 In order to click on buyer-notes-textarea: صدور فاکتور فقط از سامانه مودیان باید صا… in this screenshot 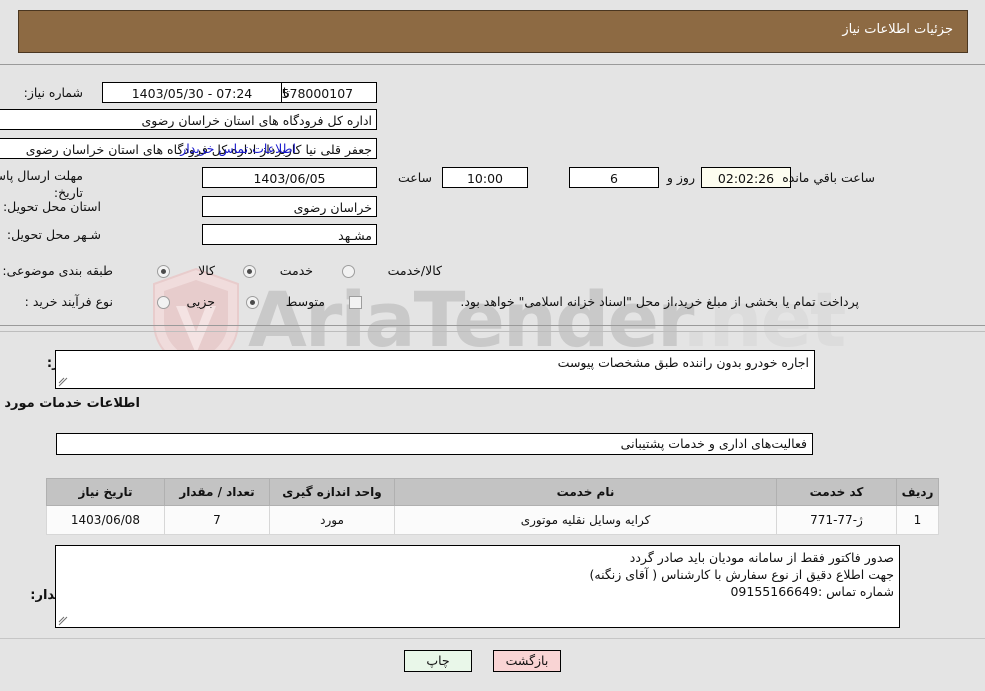, I will do `click(477, 586)`.